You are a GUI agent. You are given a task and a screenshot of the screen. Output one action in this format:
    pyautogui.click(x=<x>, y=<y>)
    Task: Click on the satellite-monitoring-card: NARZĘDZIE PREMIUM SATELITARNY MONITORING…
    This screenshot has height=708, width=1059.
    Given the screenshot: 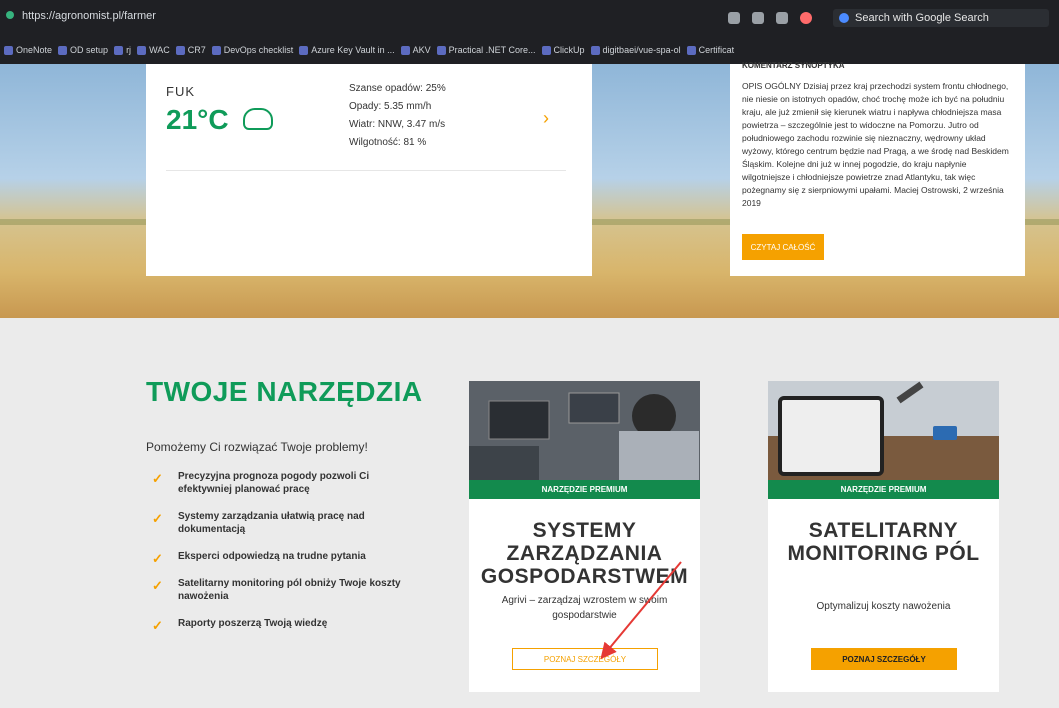 What is the action you would take?
    pyautogui.click(x=883, y=536)
    